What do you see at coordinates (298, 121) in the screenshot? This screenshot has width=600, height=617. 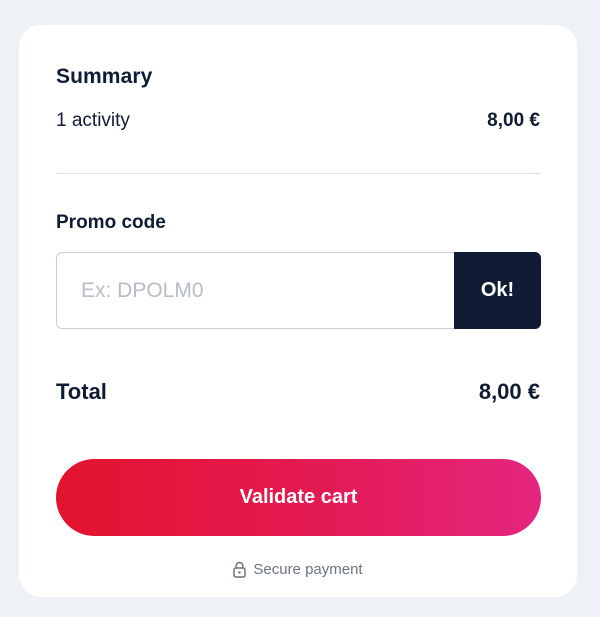 I see `activity-row: 1 activity 8,00 €` at bounding box center [298, 121].